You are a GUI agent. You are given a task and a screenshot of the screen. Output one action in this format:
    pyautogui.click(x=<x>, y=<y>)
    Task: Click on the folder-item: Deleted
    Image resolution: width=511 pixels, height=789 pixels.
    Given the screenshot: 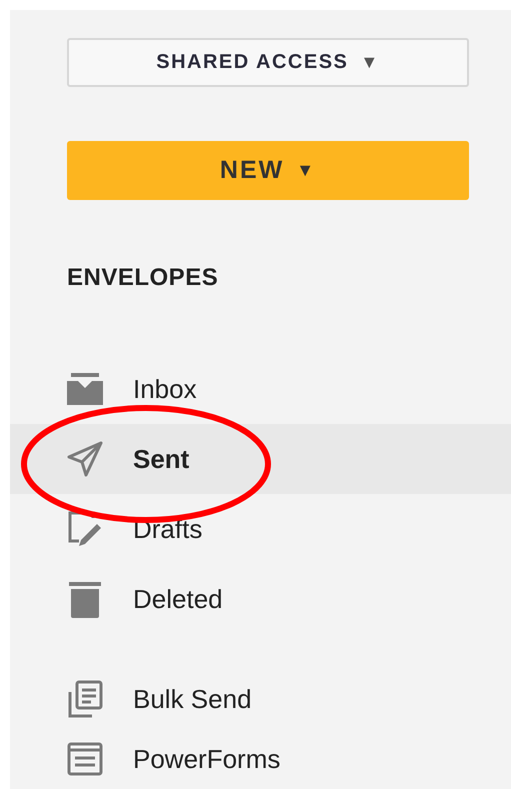 What is the action you would take?
    pyautogui.click(x=260, y=599)
    